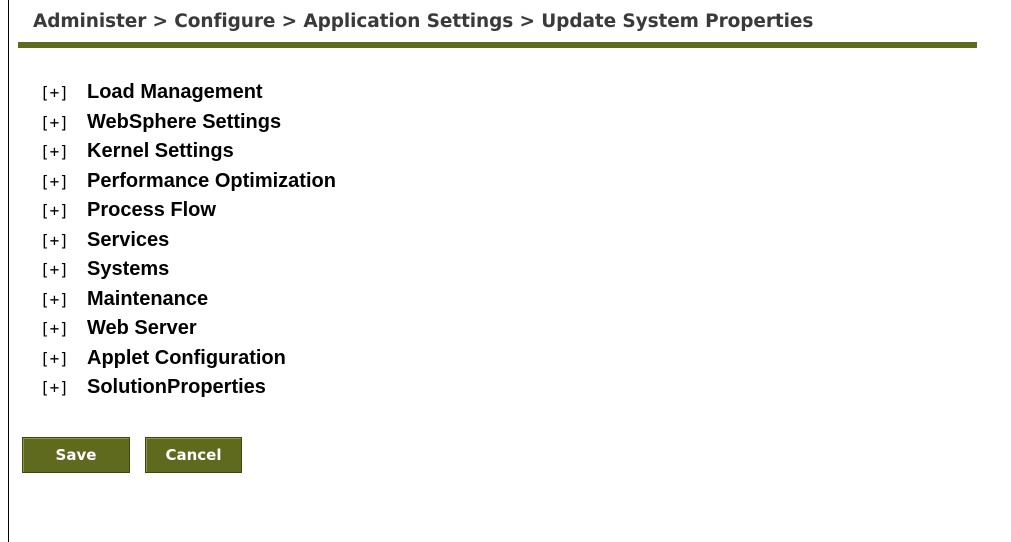 This screenshot has width=1011, height=542. I want to click on tree-item-maintenance: [+] Maintenance, so click(187, 300).